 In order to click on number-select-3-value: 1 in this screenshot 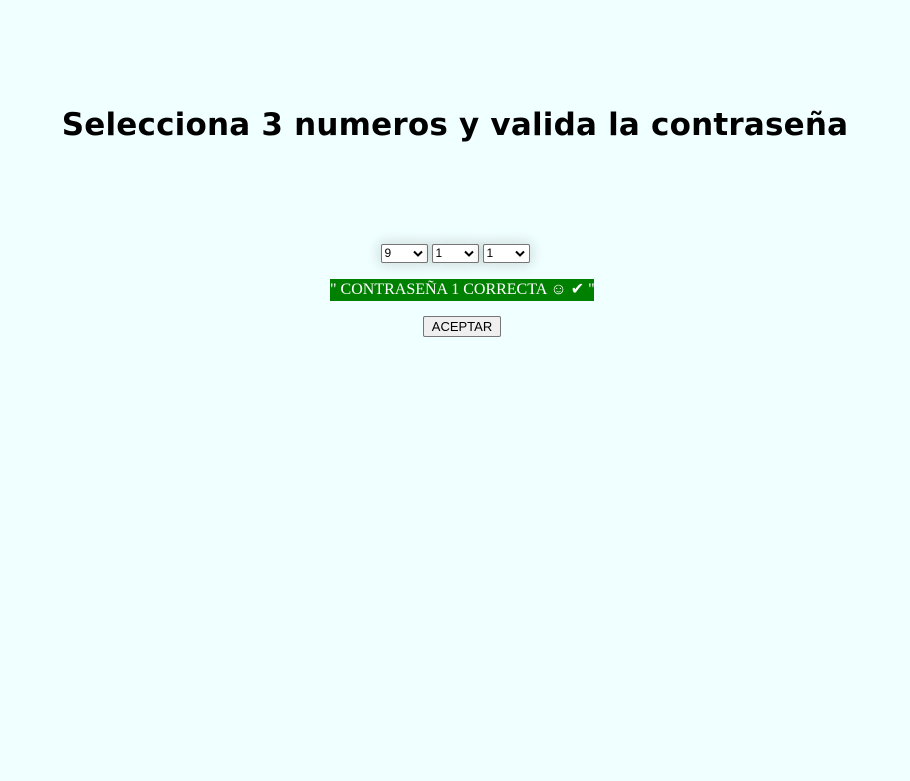, I will do `click(490, 253)`.